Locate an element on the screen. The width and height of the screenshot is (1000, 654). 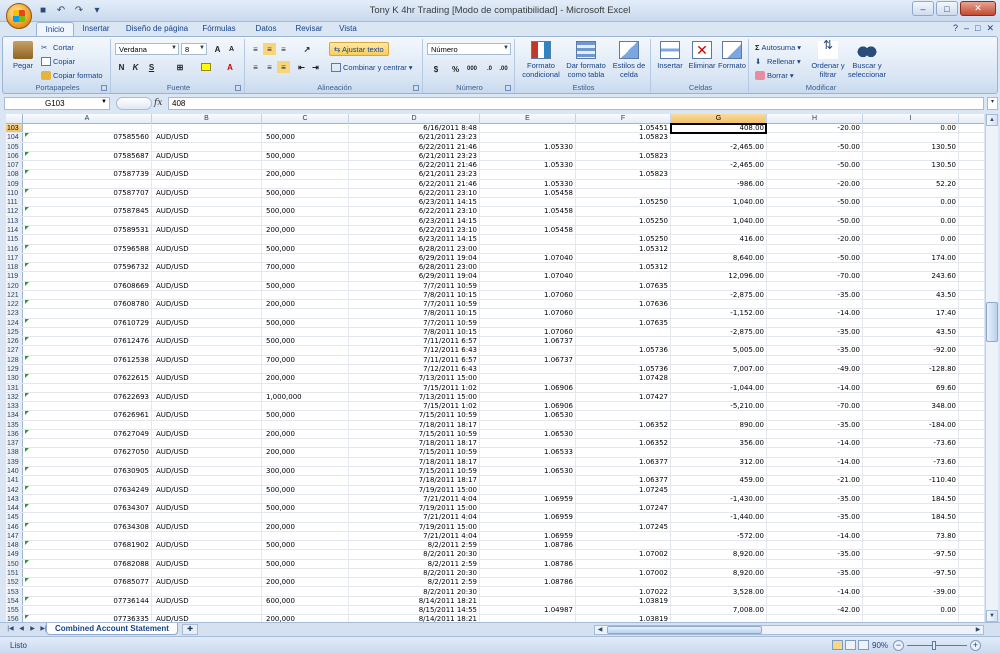
percent-button: % is located at coordinates (455, 69).